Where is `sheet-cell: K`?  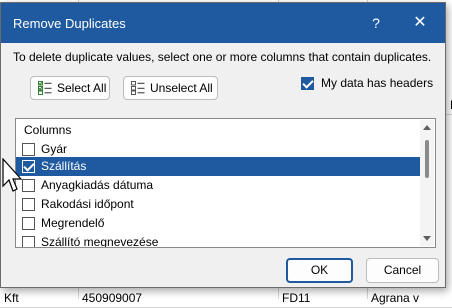
sheet-cell: K is located at coordinates (449, 105).